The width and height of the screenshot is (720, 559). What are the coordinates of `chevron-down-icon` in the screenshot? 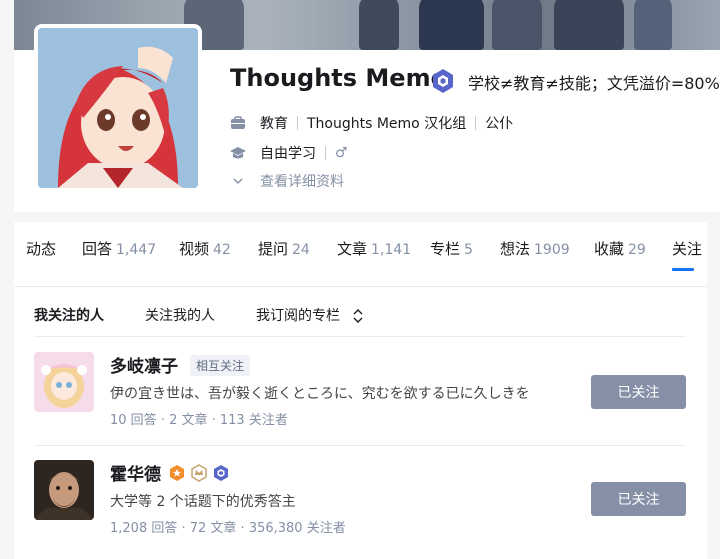 It's located at (238, 181).